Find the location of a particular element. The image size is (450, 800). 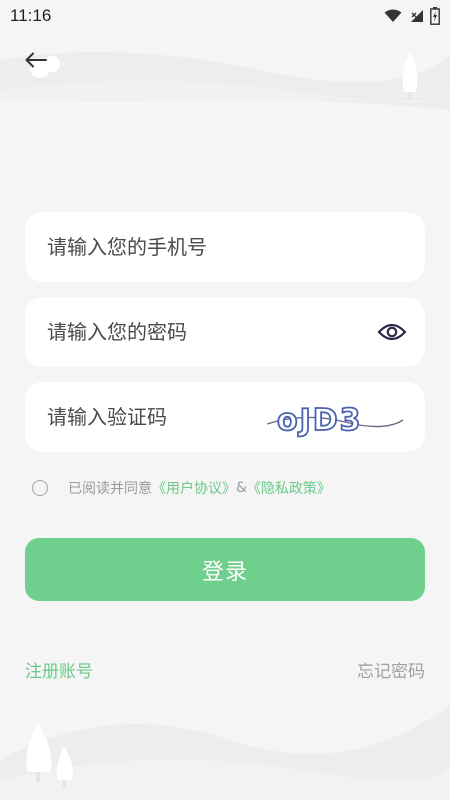

status-icons is located at coordinates (412, 16).